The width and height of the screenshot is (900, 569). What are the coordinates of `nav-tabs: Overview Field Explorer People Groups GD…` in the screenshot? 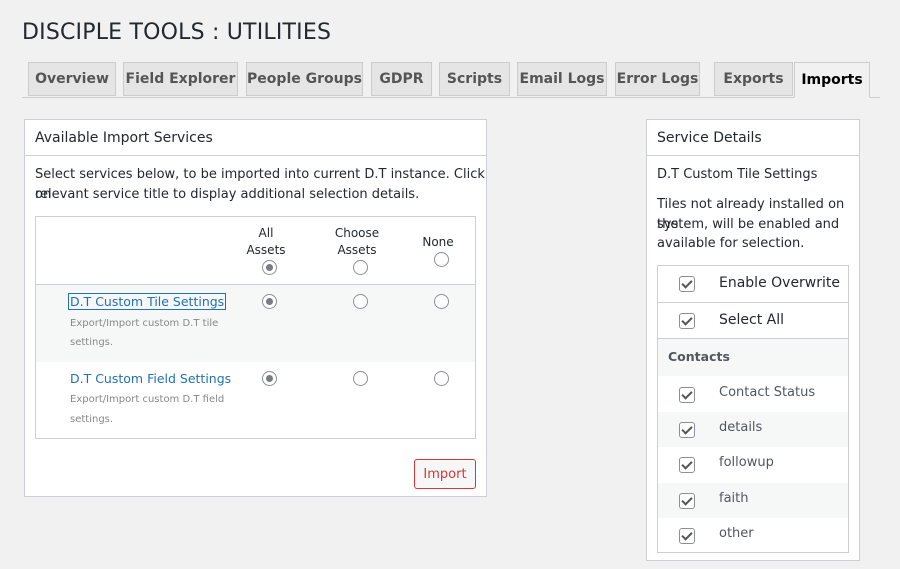 It's located at (451, 80).